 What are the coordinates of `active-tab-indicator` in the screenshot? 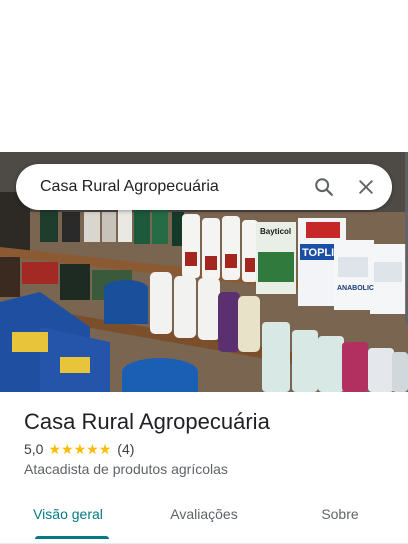 It's located at (72, 537).